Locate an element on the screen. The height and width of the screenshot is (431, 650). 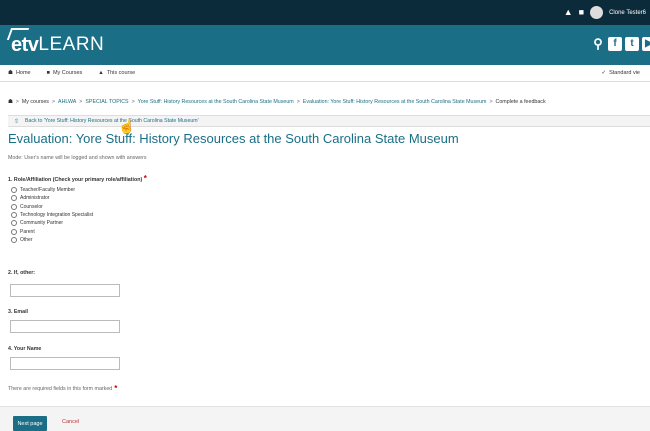
cancel-button: Cancel is located at coordinates (70, 422).